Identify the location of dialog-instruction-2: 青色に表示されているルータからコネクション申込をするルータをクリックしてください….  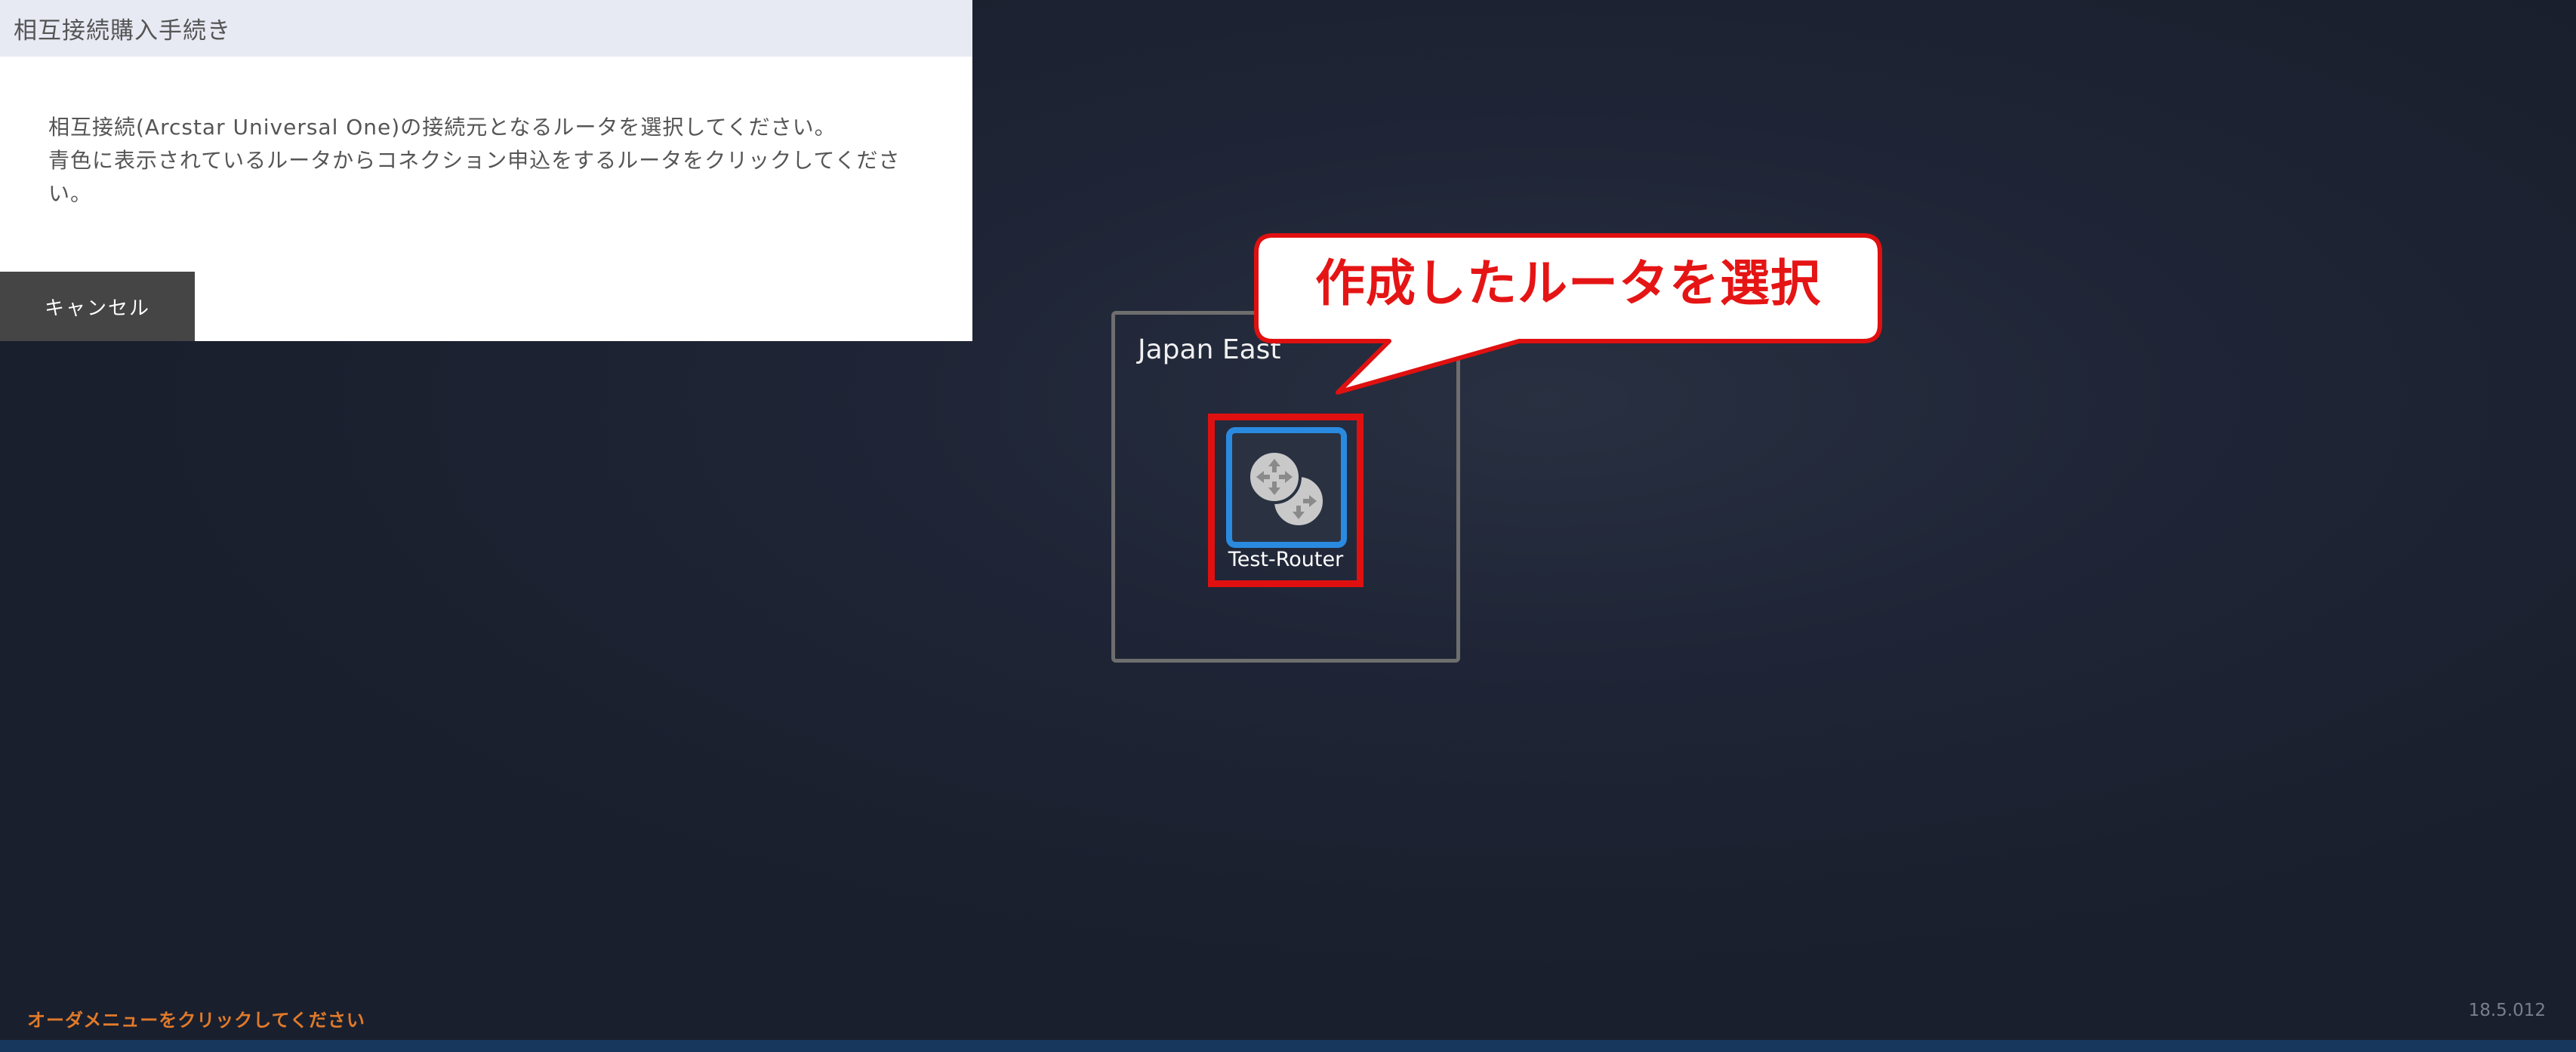
(474, 177).